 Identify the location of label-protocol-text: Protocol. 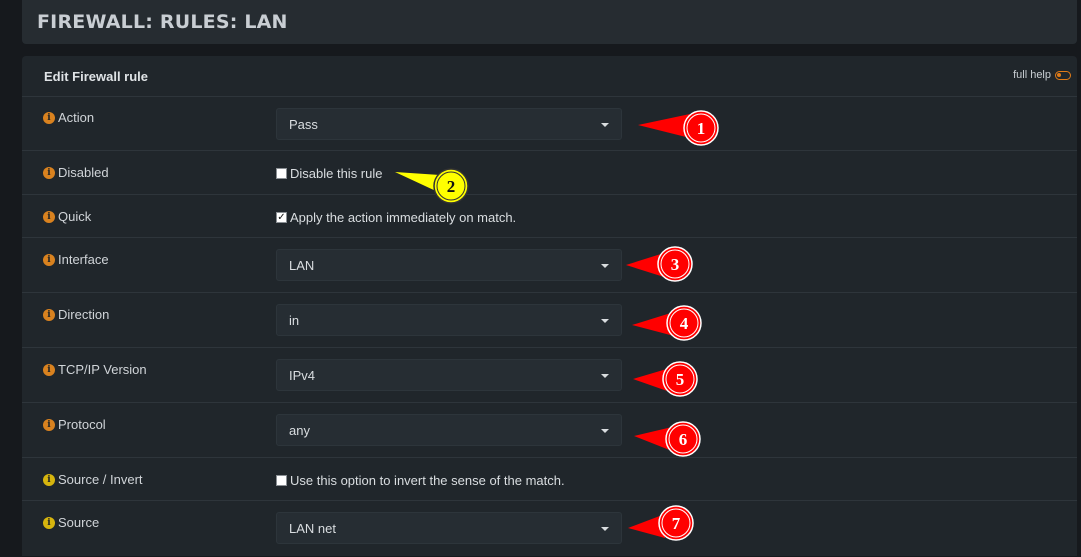
(82, 424).